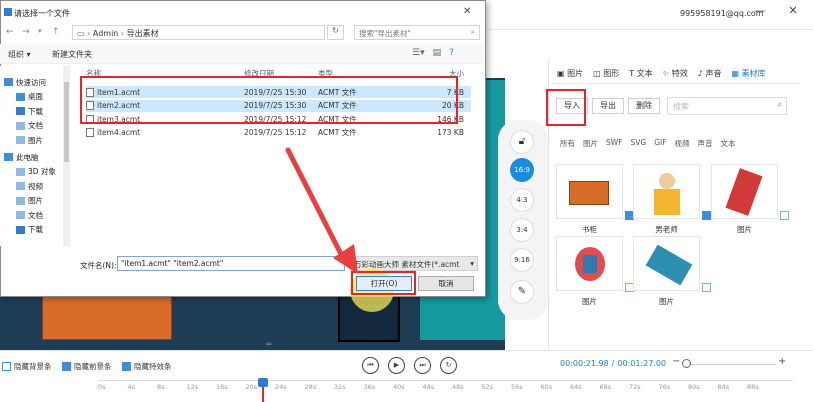  I want to click on organize-button: 组织 ▾, so click(19, 54).